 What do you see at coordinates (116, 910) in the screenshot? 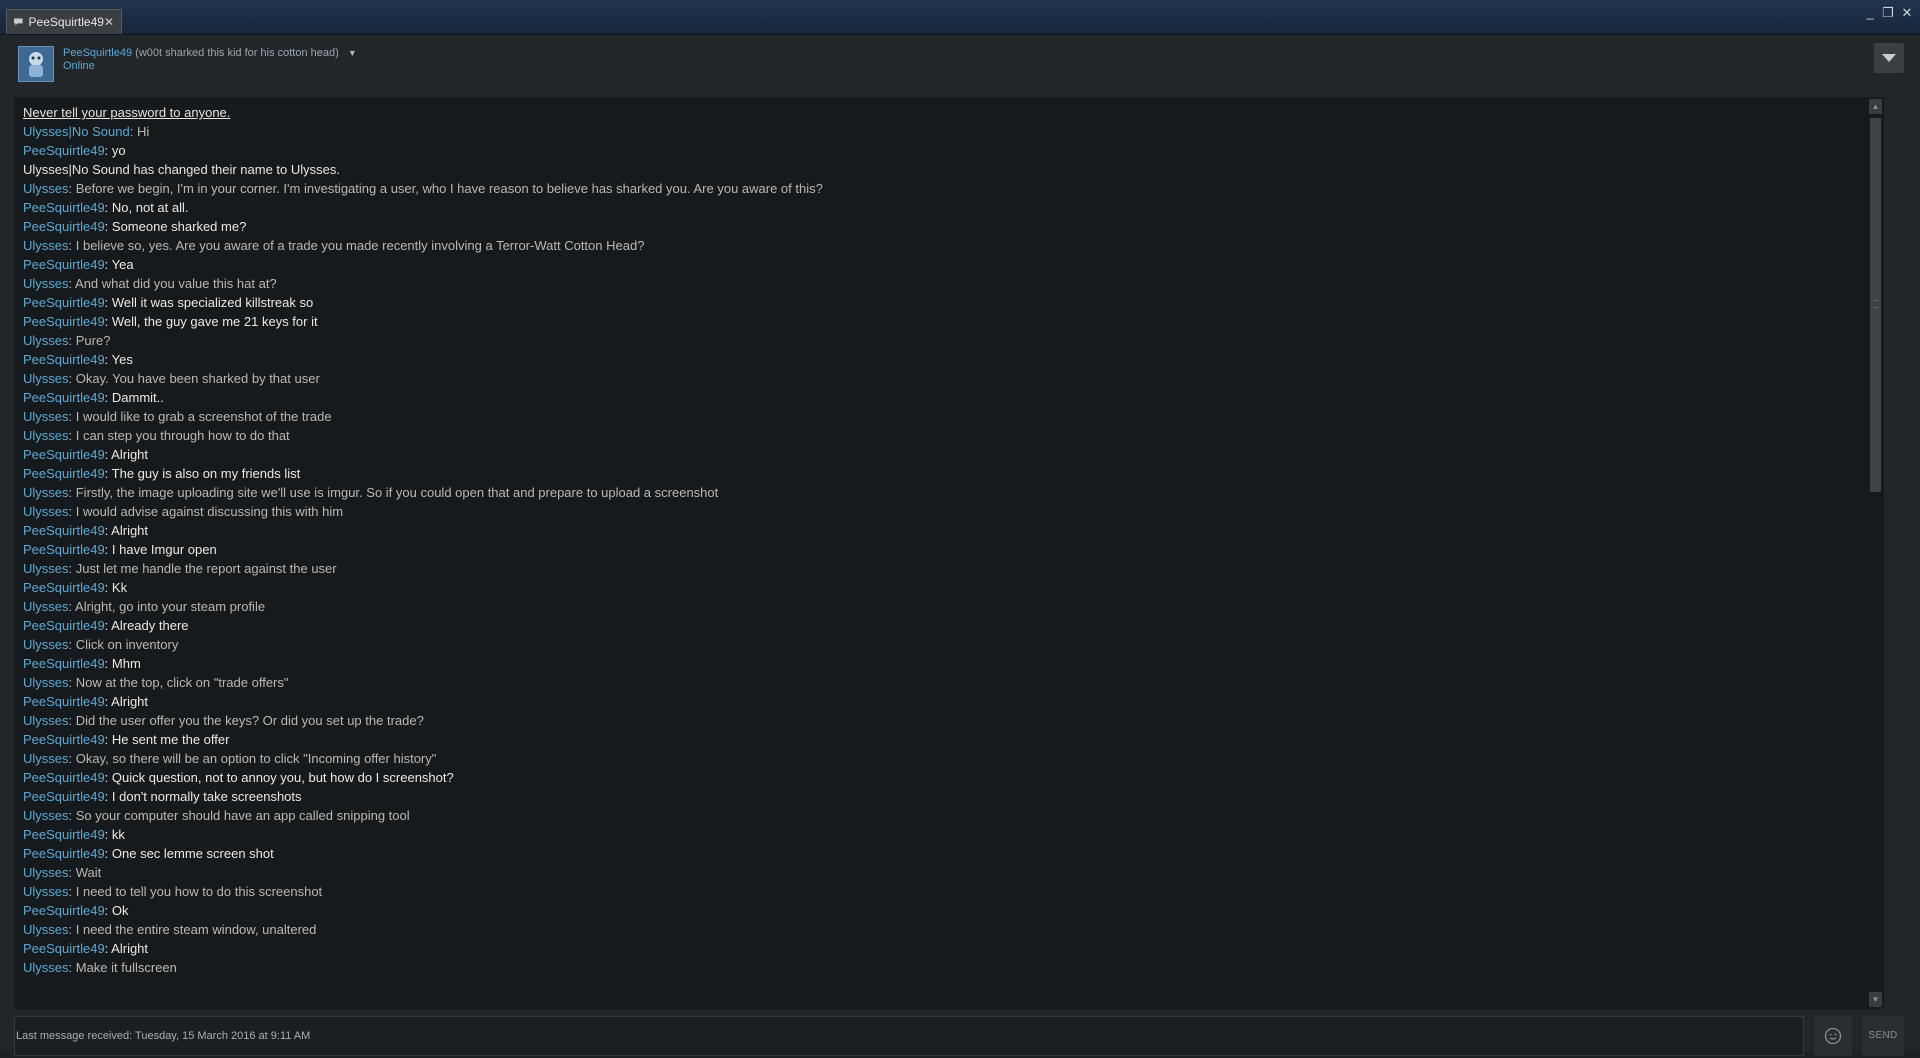
I see `message-text: : Ok` at bounding box center [116, 910].